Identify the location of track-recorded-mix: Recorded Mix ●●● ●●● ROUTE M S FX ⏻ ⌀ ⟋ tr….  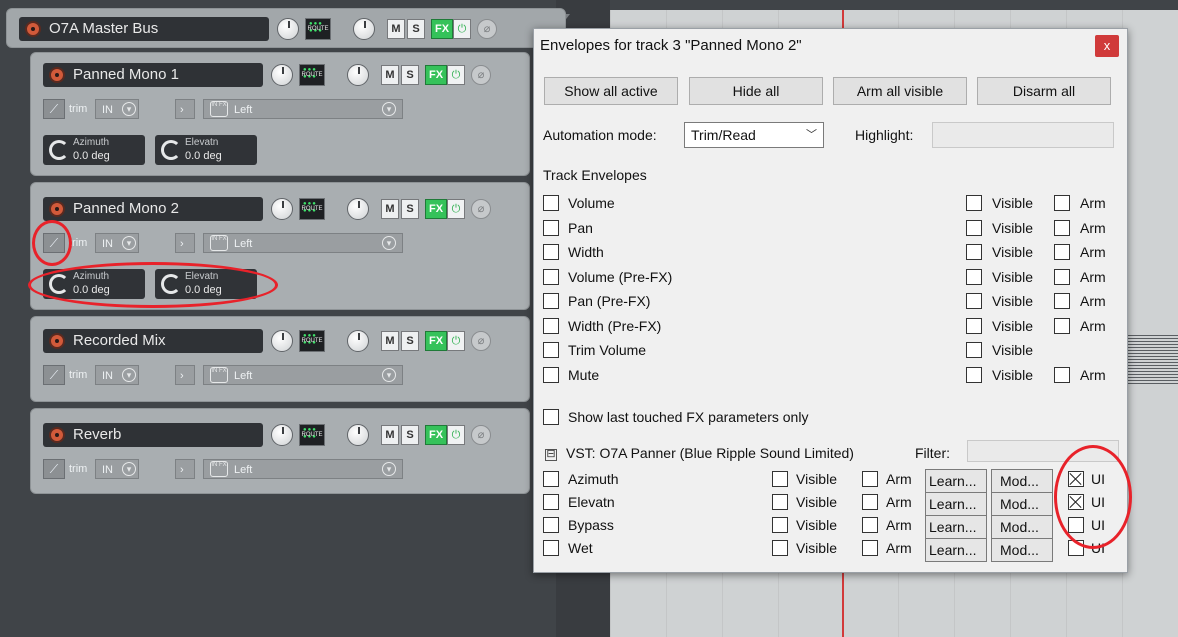
(280, 359).